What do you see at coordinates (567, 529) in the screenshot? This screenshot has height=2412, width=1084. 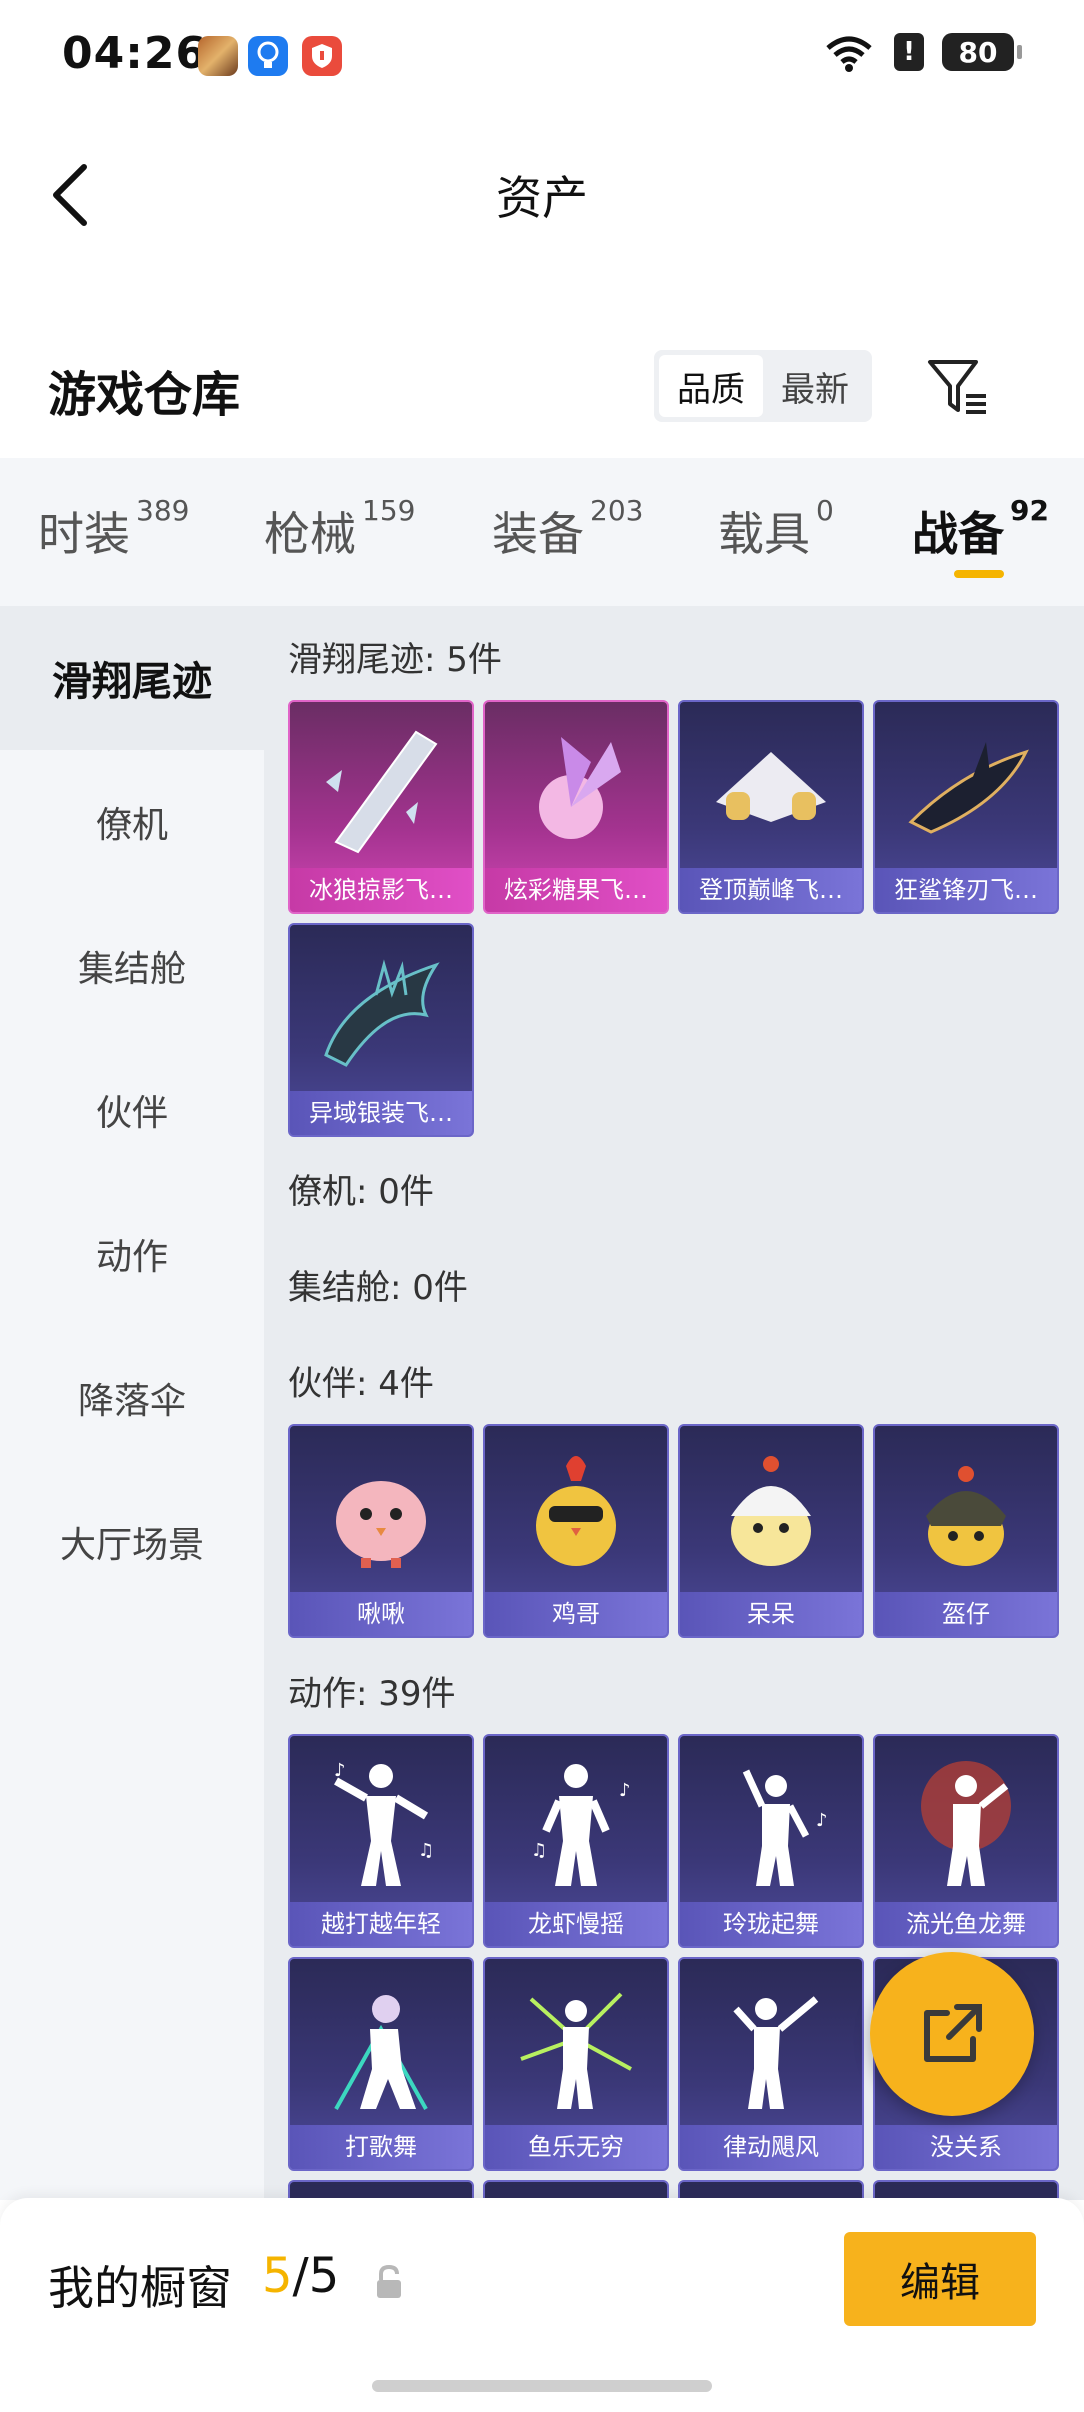 I see `tab-equipment: 装备 203` at bounding box center [567, 529].